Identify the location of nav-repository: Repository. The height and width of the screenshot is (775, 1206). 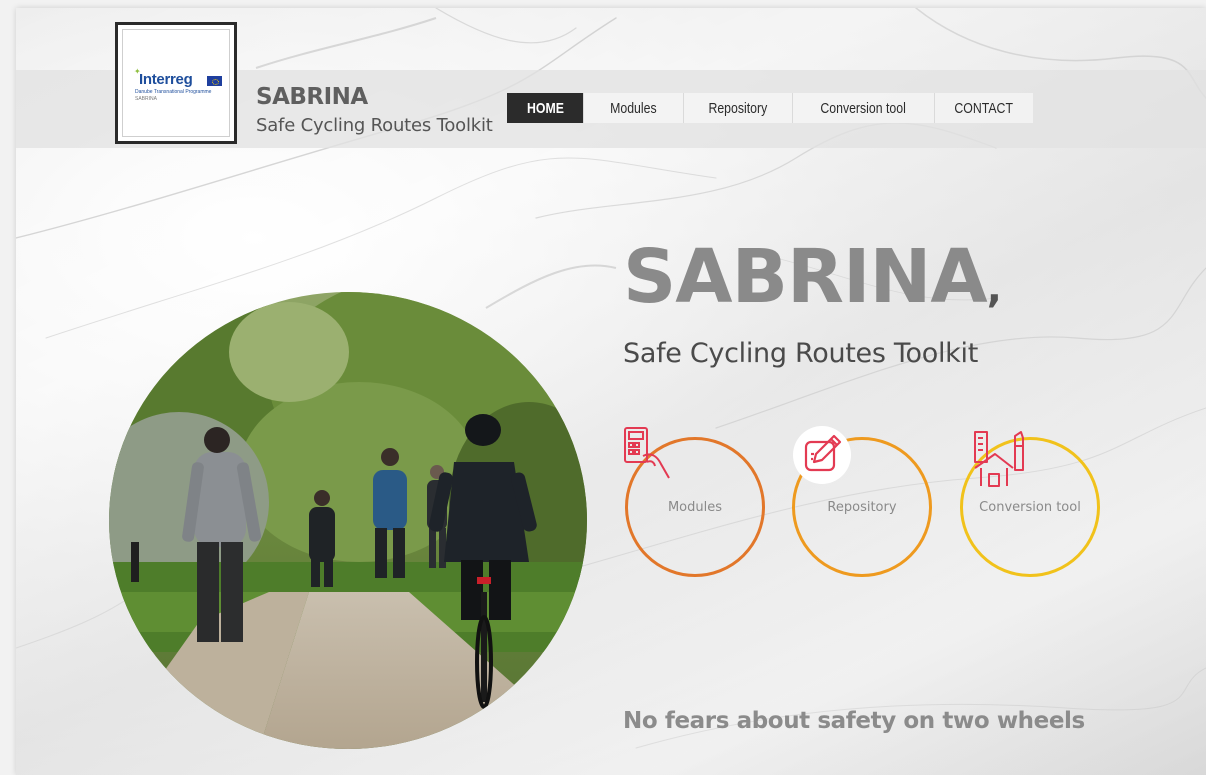
(738, 108).